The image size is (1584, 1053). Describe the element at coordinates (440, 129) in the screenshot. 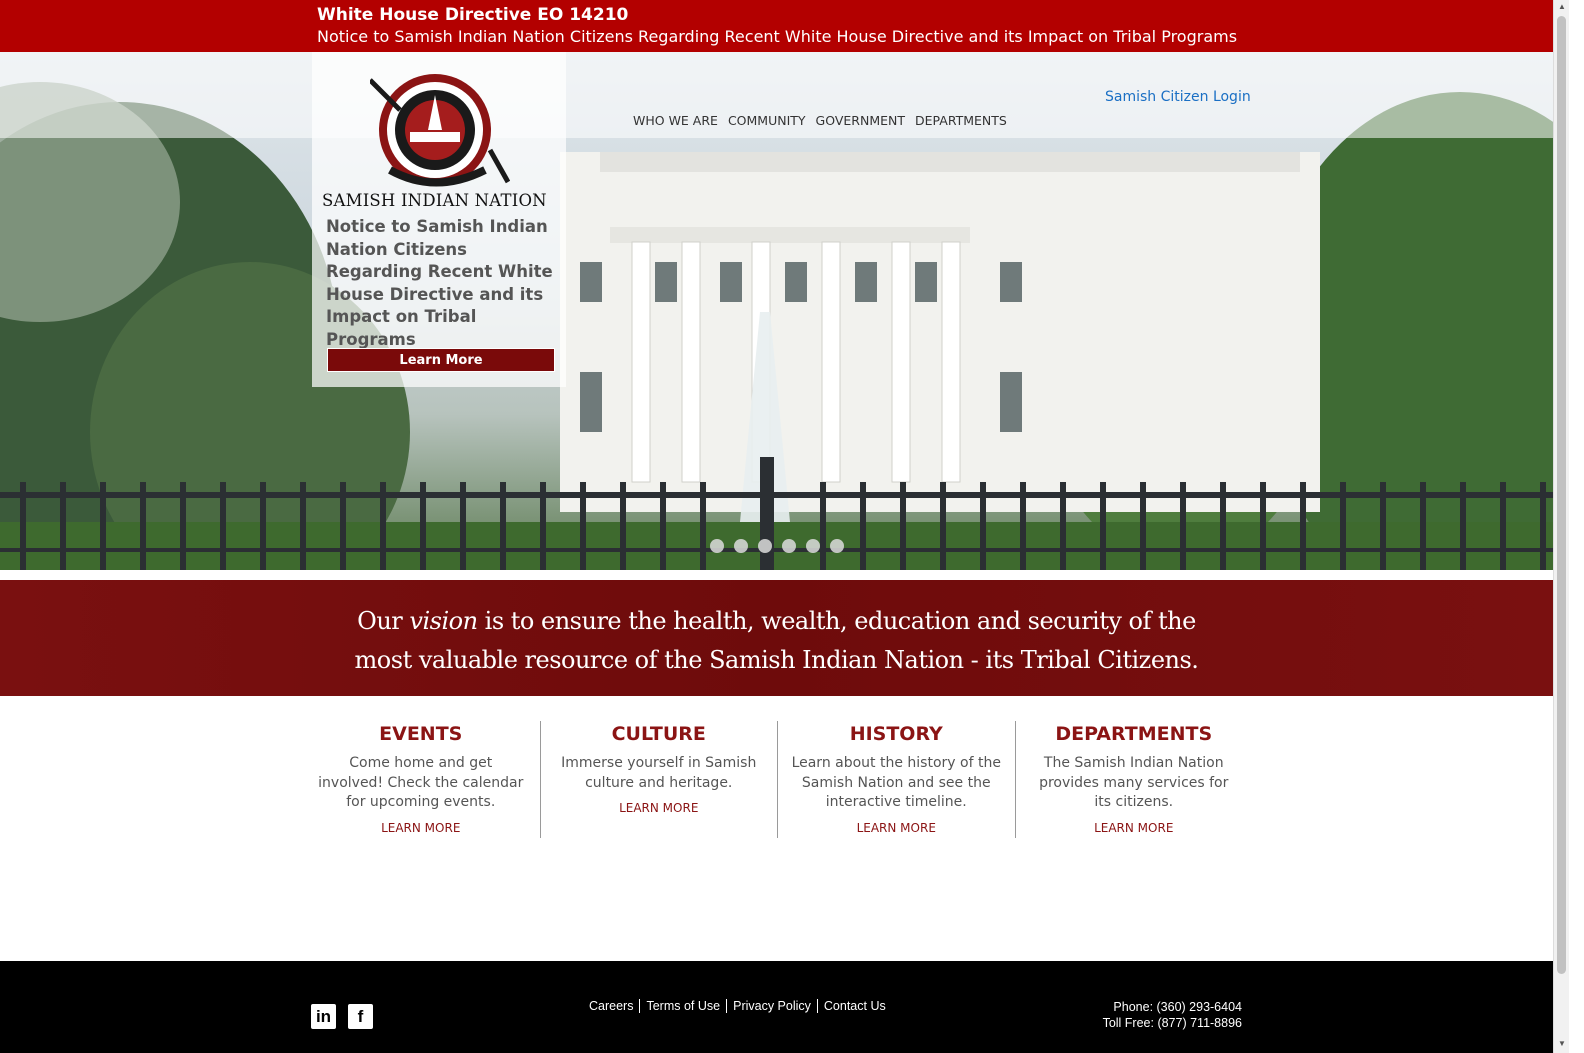

I see `samish-emblem-logo` at that location.